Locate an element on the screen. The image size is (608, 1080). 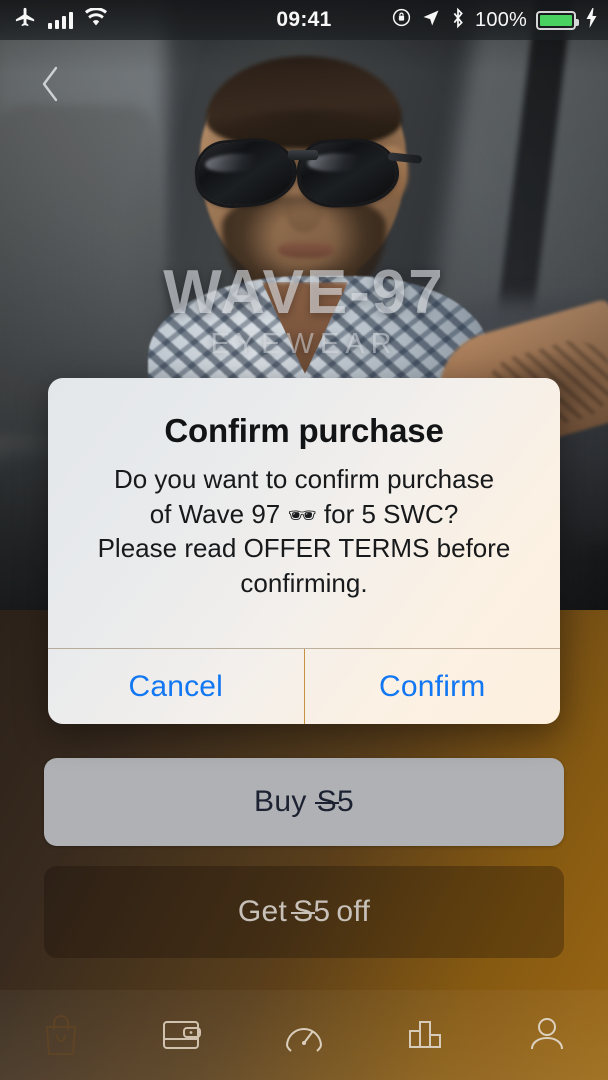
sunglasses-emoji-icon: 🕶 is located at coordinates (302, 514).